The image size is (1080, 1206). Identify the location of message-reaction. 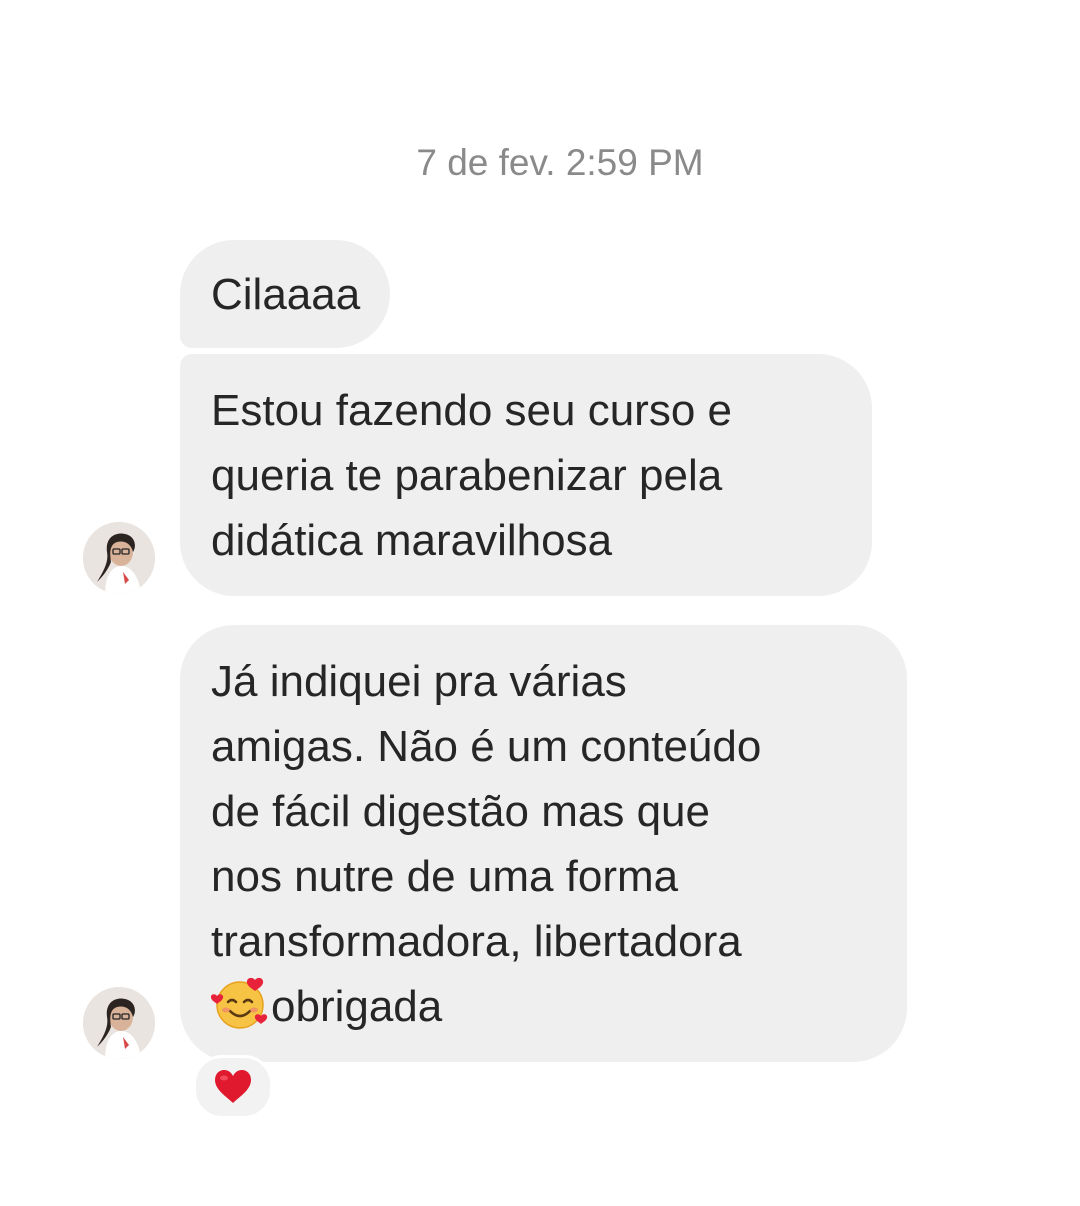
(233, 1087).